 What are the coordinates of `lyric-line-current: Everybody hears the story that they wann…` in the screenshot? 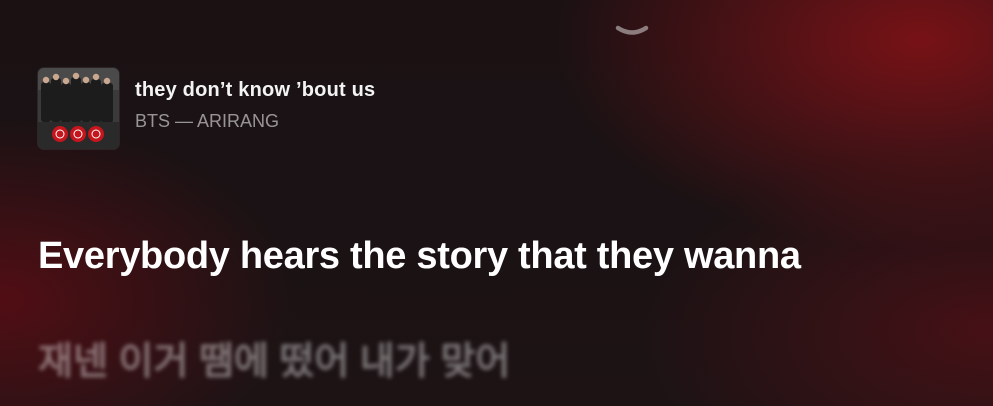 It's located at (419, 256).